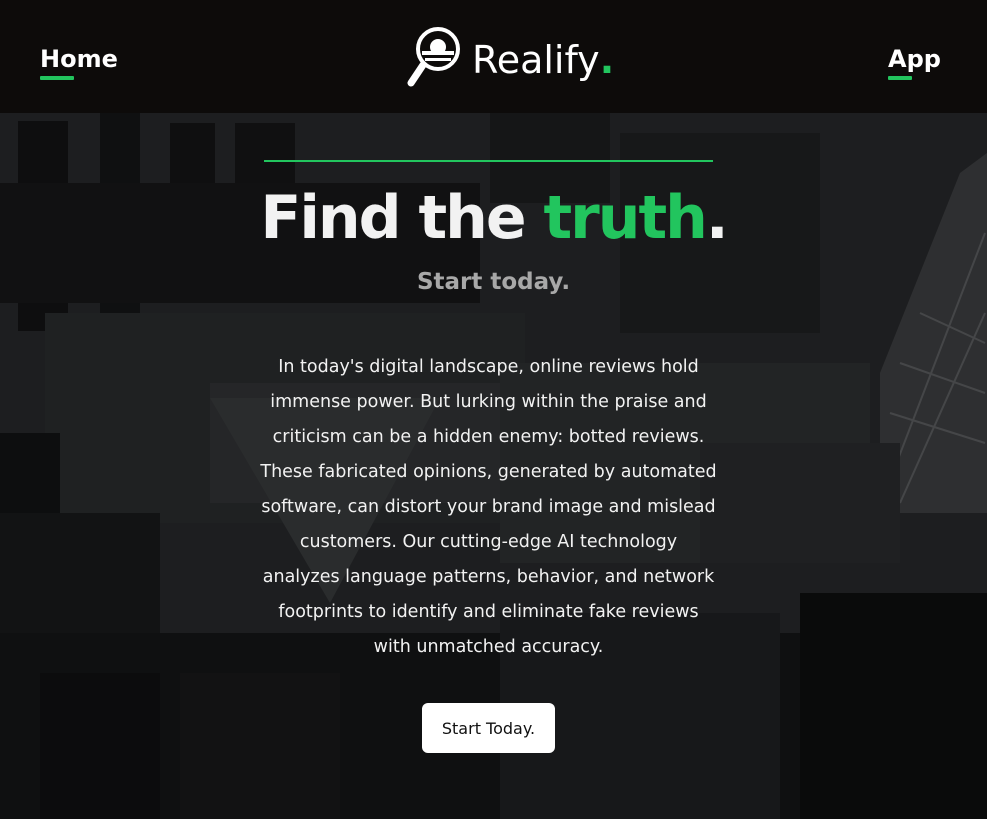  I want to click on headline-accent-word: truth, so click(625, 218).